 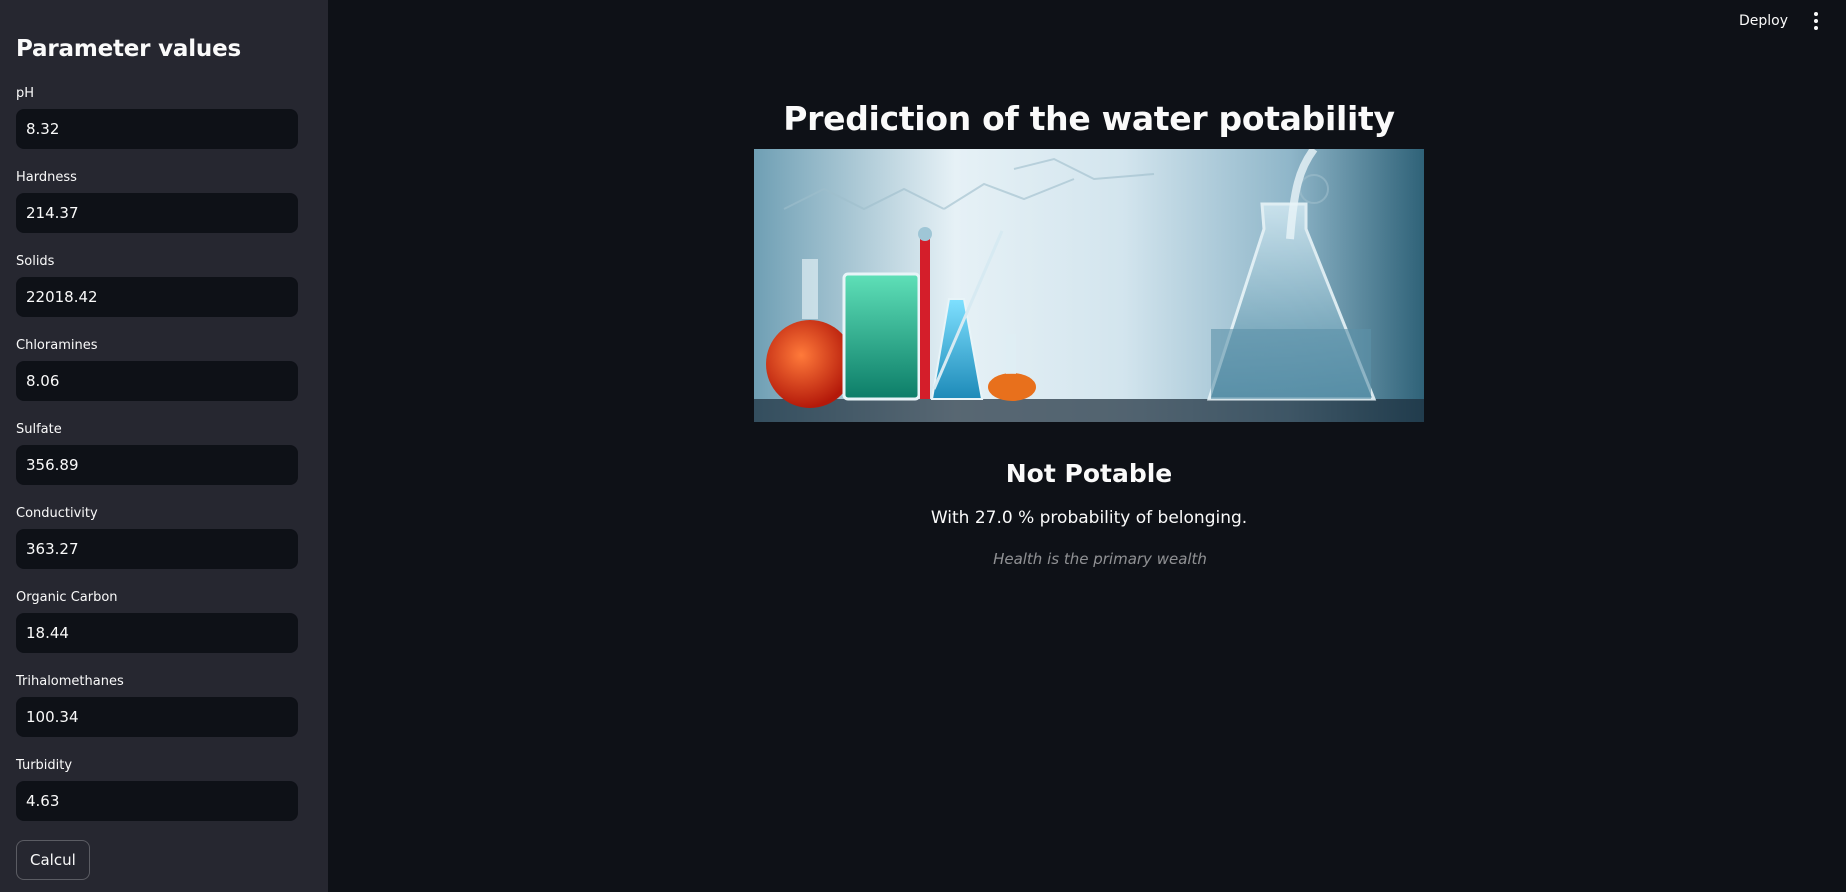 What do you see at coordinates (46, 177) in the screenshot?
I see `field-label-hardness: Hardness` at bounding box center [46, 177].